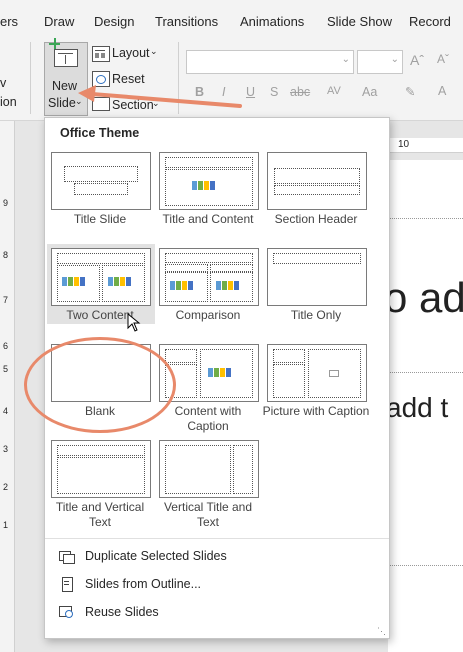 The width and height of the screenshot is (463, 652). What do you see at coordinates (6, 487) in the screenshot?
I see `ruler-label: 2` at bounding box center [6, 487].